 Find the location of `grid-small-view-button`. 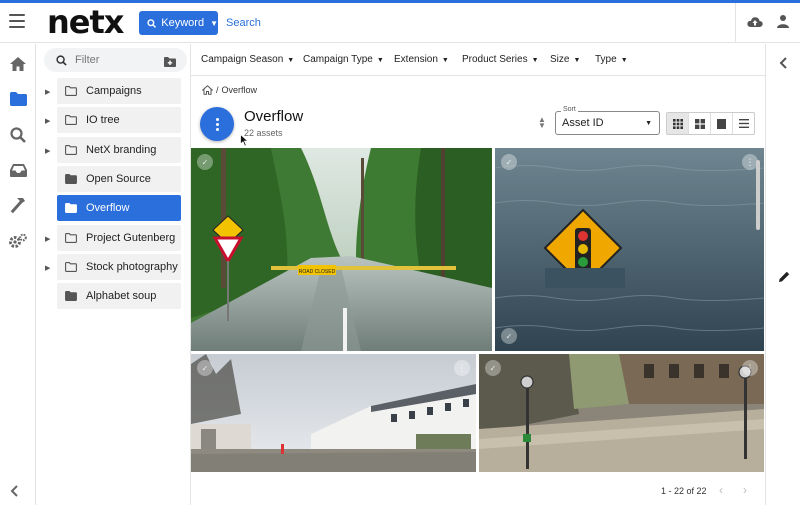

grid-small-view-button is located at coordinates (678, 123).